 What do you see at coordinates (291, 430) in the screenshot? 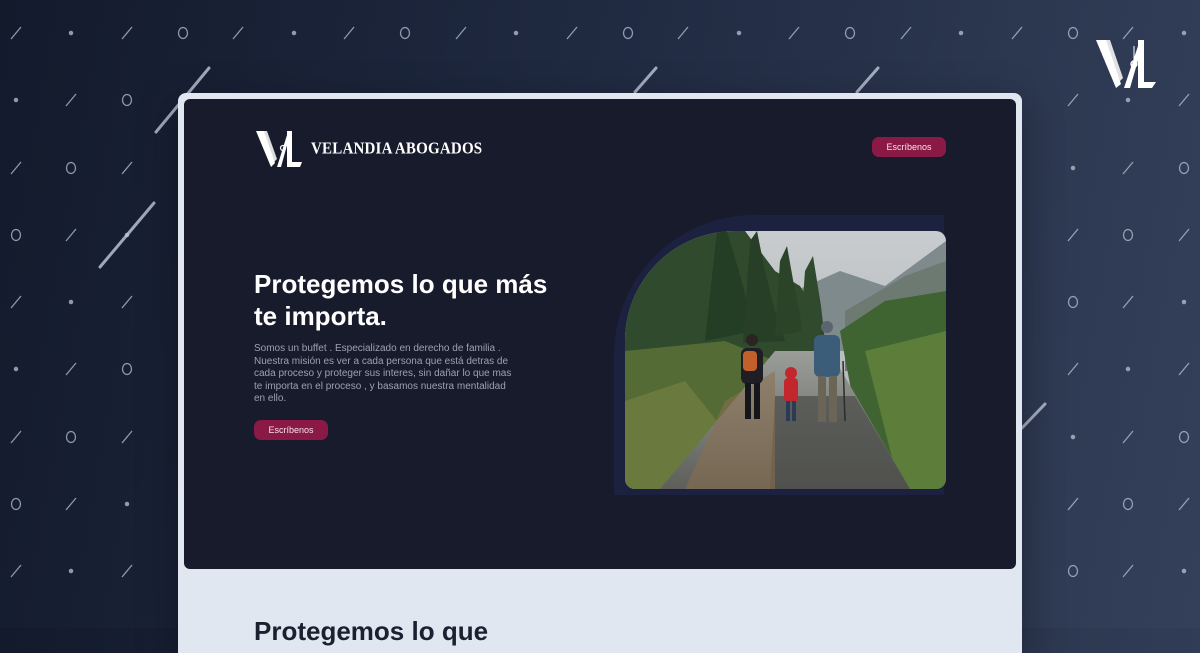
I see `hero-contact-button: Escríbenos` at bounding box center [291, 430].